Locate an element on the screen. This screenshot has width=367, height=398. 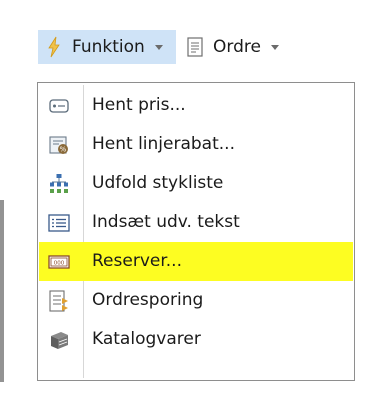
funktion-label: Funktion is located at coordinates (108, 47).